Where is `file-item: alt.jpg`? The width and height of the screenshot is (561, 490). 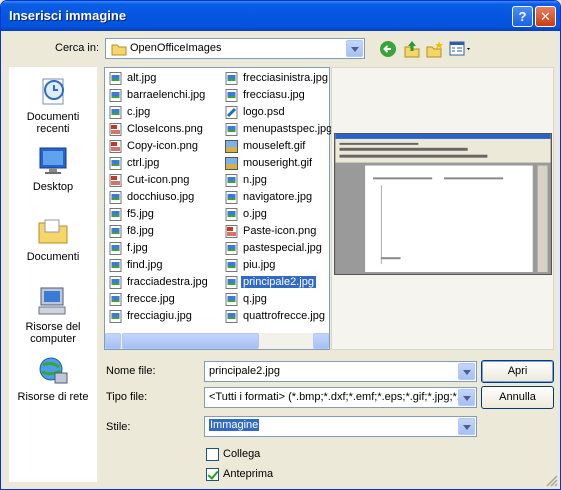
file-item: alt.jpg is located at coordinates (158, 78).